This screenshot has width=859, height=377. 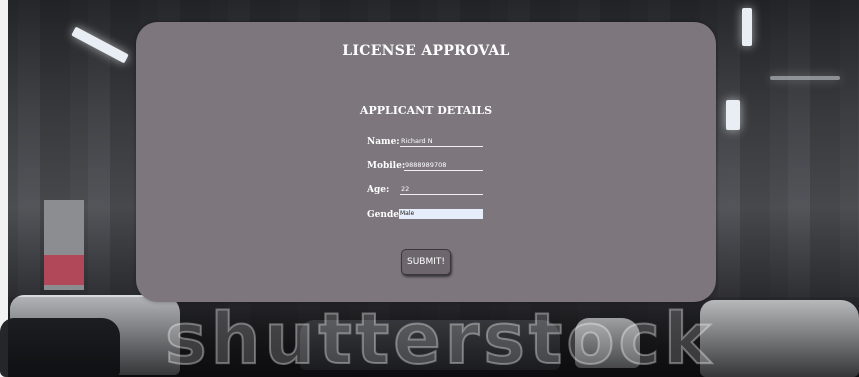 What do you see at coordinates (441, 141) in the screenshot?
I see `name-input` at bounding box center [441, 141].